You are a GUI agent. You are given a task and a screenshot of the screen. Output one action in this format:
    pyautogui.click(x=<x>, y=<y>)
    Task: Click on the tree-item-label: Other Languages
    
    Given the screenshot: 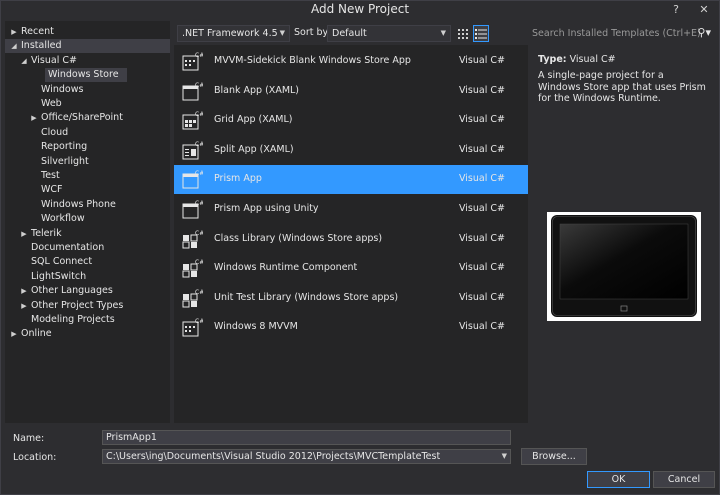 What is the action you would take?
    pyautogui.click(x=72, y=291)
    